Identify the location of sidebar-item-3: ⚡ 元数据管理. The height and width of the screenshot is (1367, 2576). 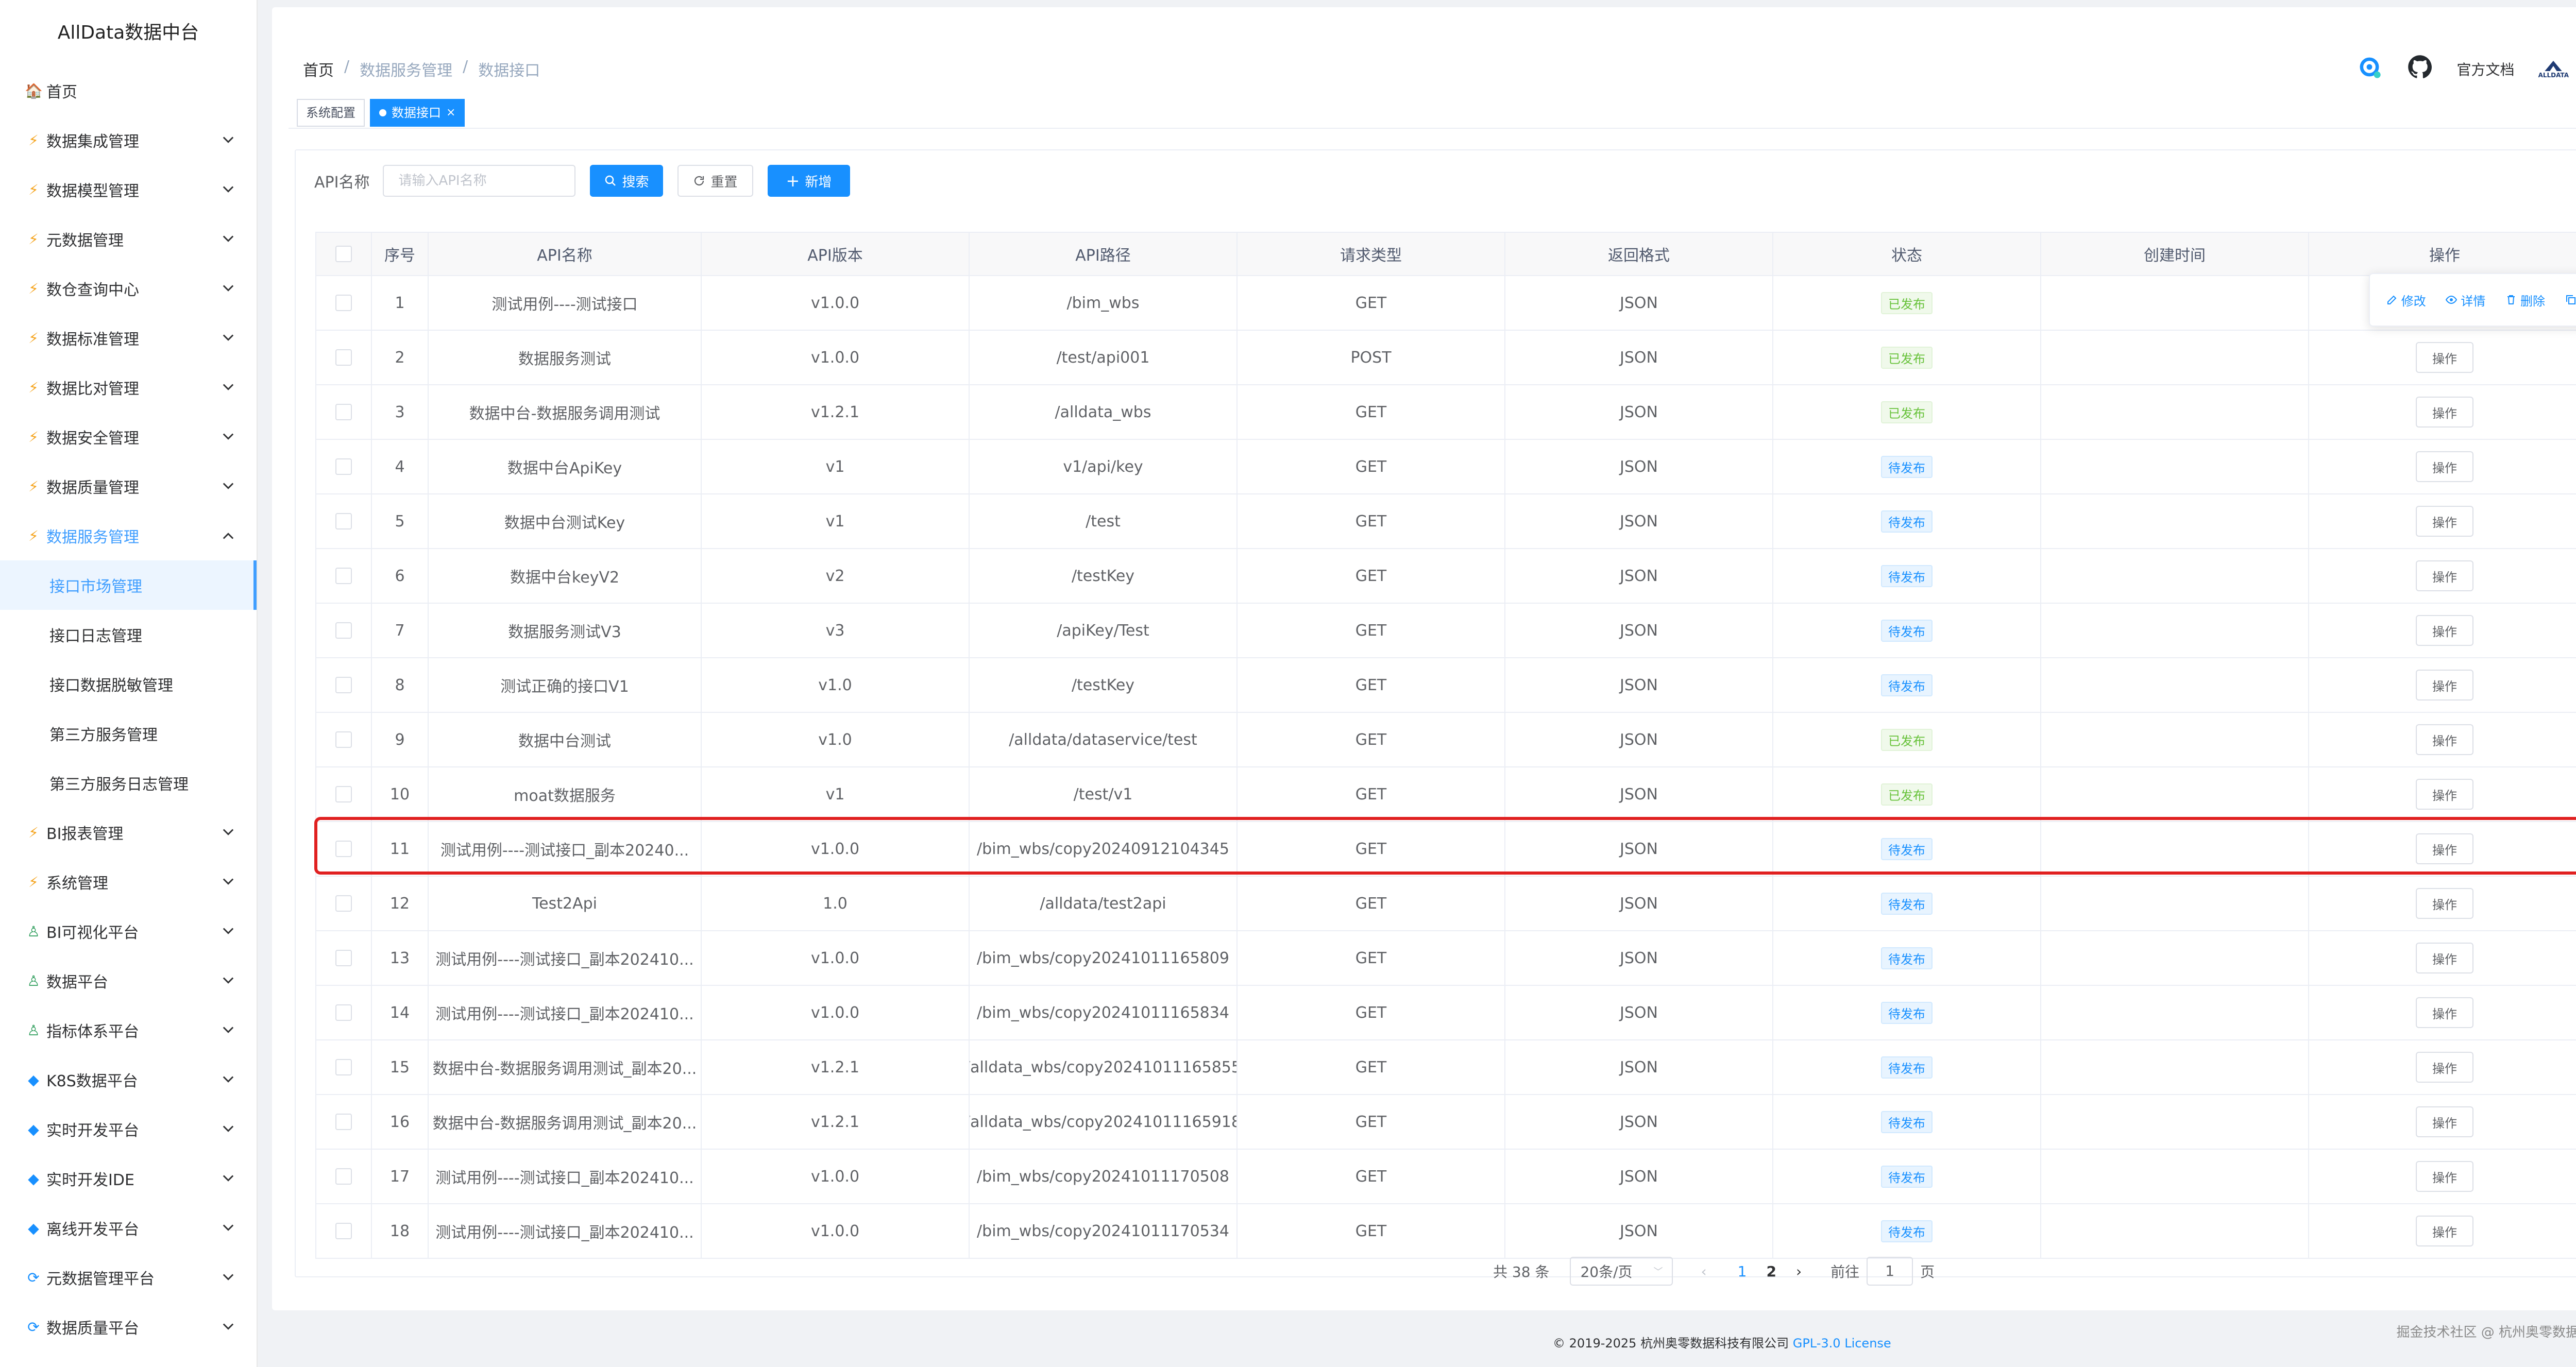
(128, 239).